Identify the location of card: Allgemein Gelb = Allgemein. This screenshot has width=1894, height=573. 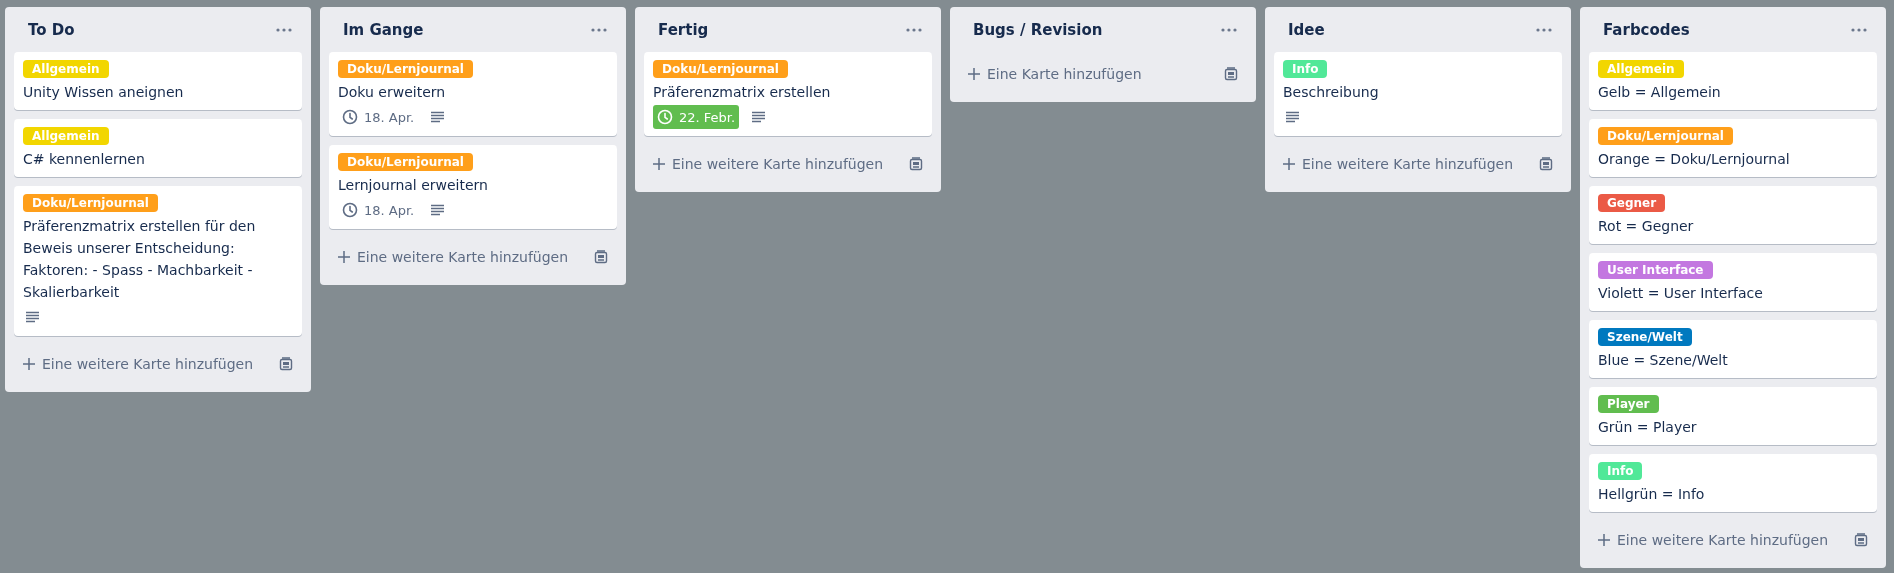
(1733, 81).